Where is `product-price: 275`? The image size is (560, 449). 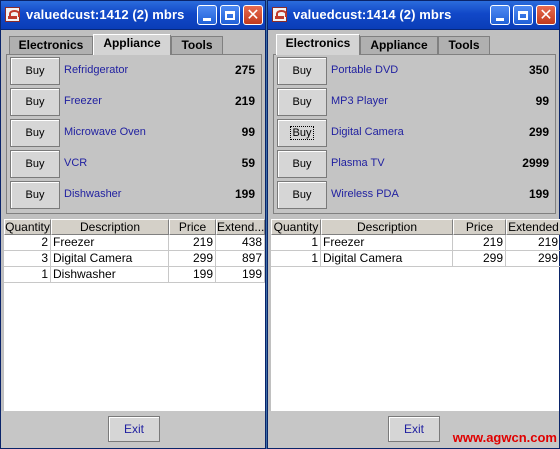
product-price: 275 is located at coordinates (244, 70).